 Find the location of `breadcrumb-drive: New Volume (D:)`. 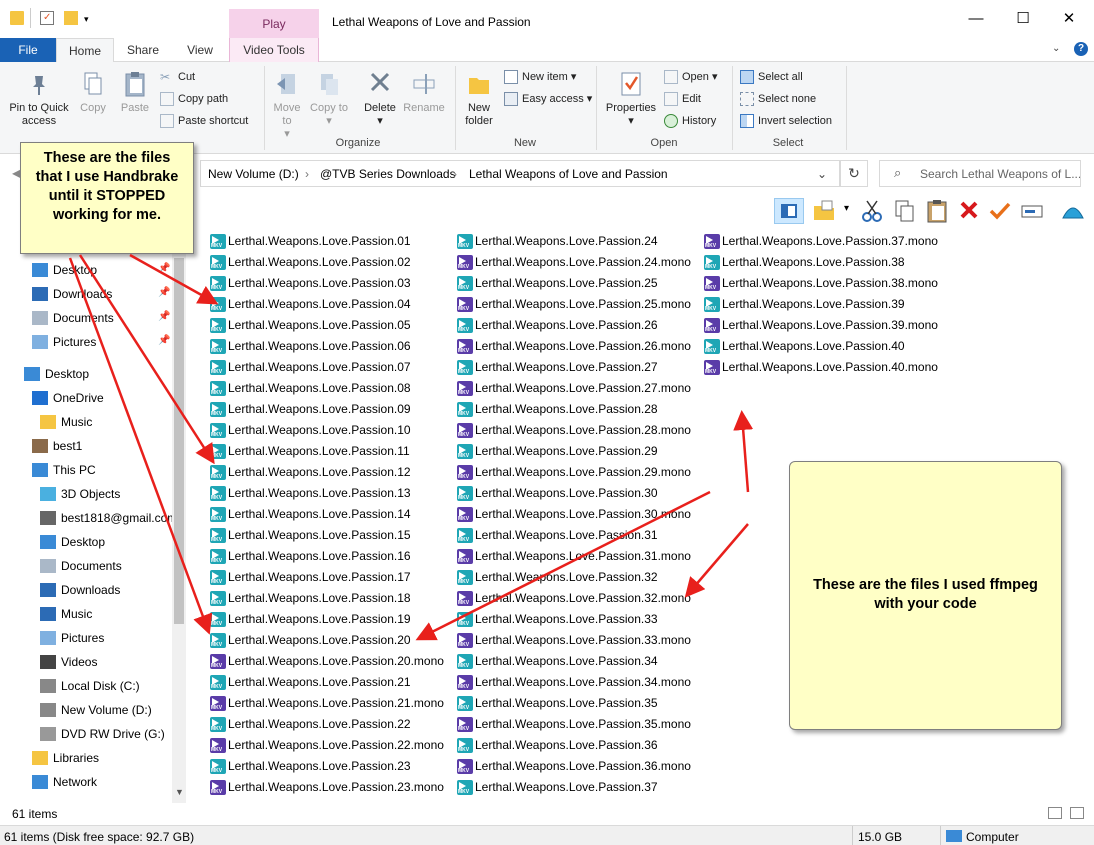

breadcrumb-drive: New Volume (D:) is located at coordinates (253, 174).